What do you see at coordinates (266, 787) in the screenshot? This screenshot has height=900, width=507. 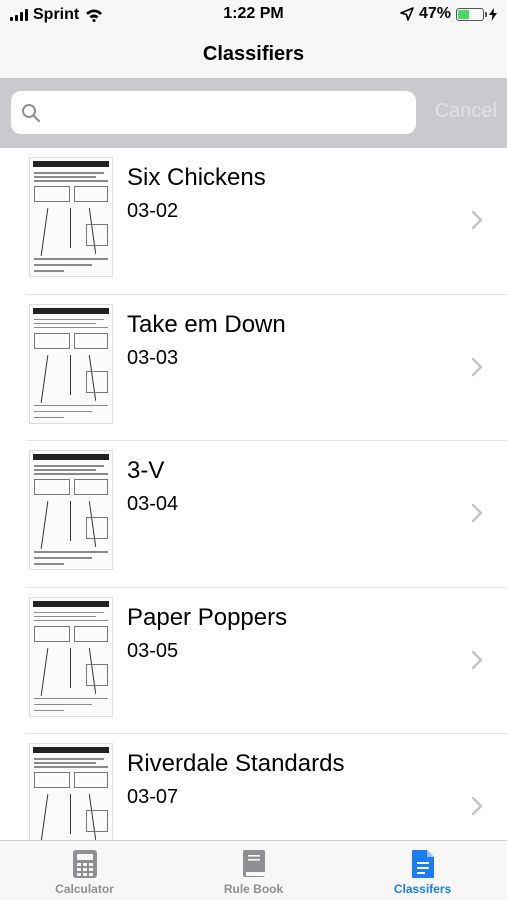 I see `classifier-row: Riverdale Standards 03-07` at bounding box center [266, 787].